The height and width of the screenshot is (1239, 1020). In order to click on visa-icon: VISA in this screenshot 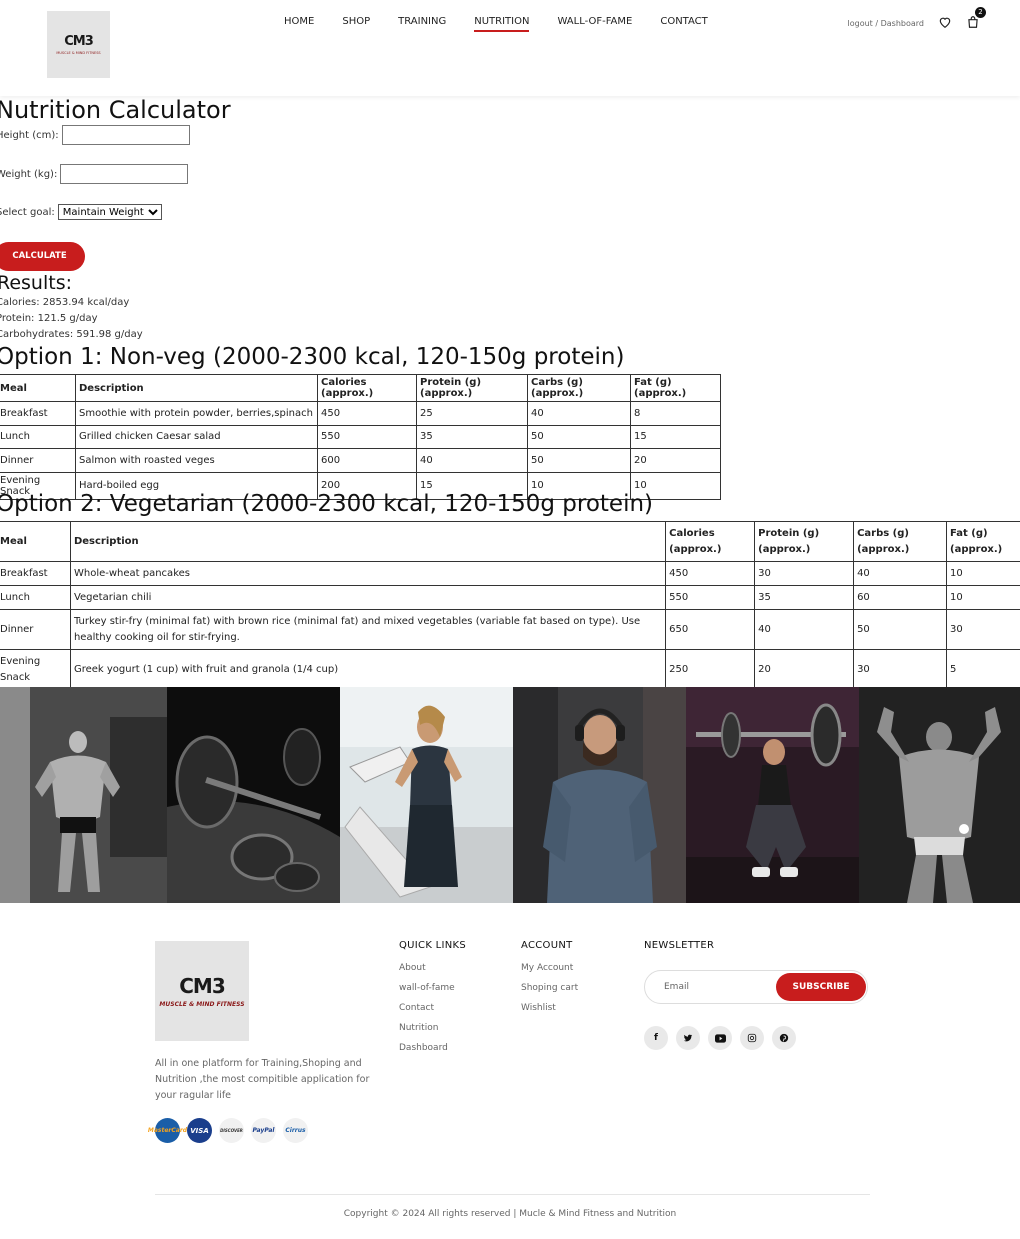, I will do `click(199, 1130)`.